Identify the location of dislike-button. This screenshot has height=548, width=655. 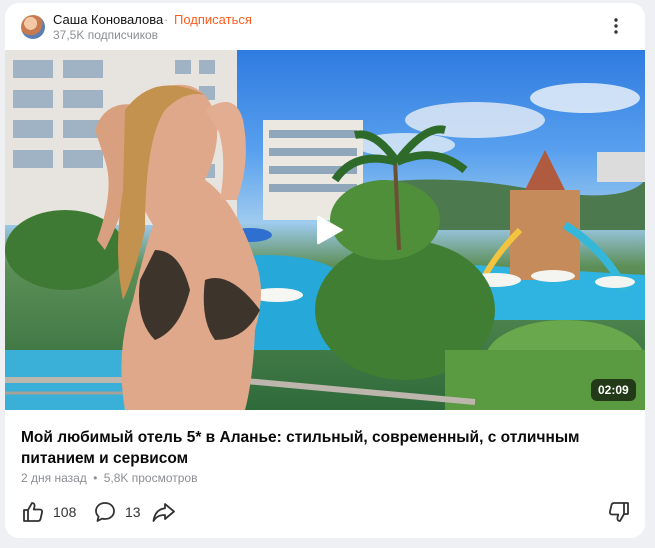
(619, 512).